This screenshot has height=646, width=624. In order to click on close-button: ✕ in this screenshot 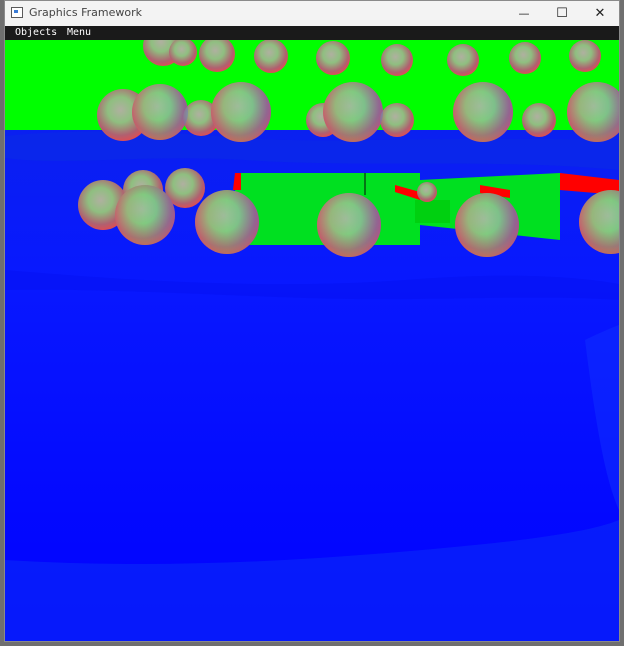, I will do `click(600, 13)`.